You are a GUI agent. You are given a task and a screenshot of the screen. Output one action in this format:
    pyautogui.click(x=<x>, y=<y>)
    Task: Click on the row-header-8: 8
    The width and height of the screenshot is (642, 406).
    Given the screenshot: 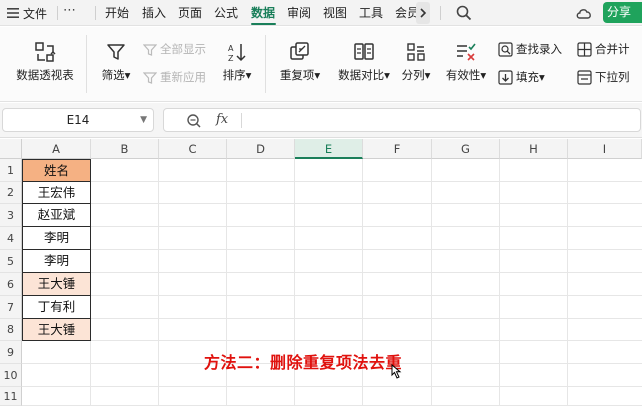 What is the action you would take?
    pyautogui.click(x=11, y=330)
    